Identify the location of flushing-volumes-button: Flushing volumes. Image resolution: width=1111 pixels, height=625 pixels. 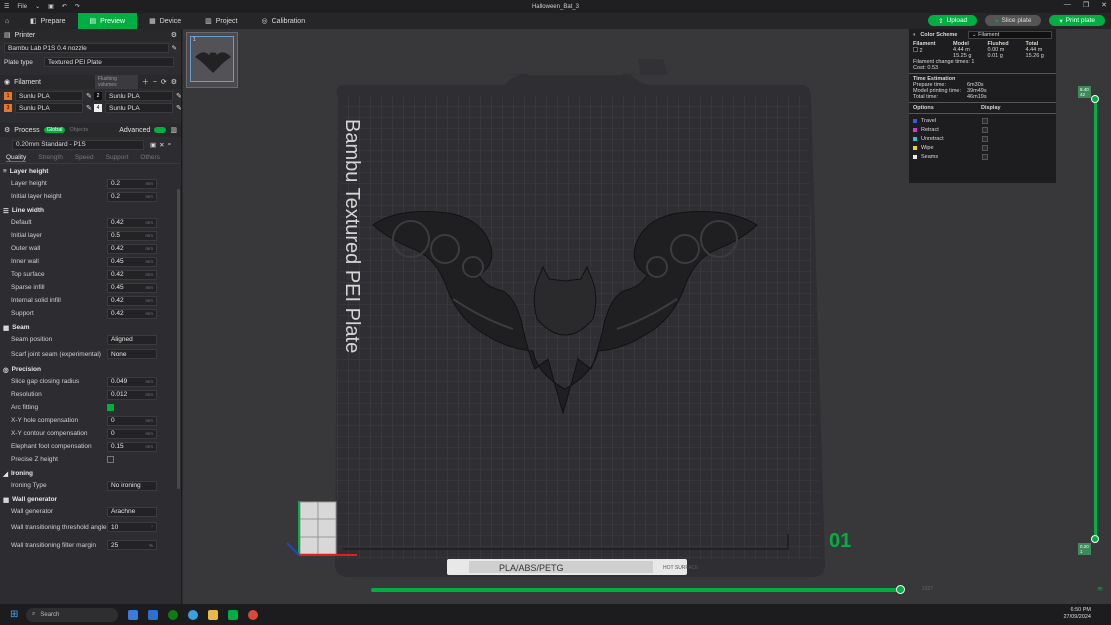
(116, 82).